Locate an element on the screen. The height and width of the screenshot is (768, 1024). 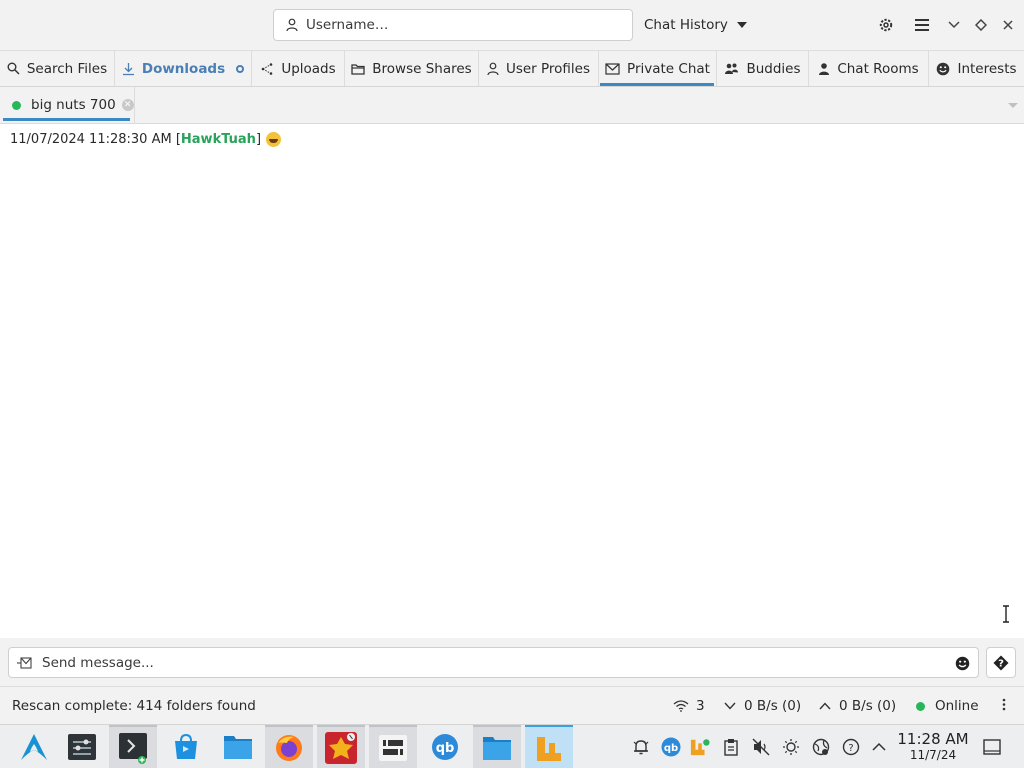
file-manager-icon is located at coordinates (238, 746).